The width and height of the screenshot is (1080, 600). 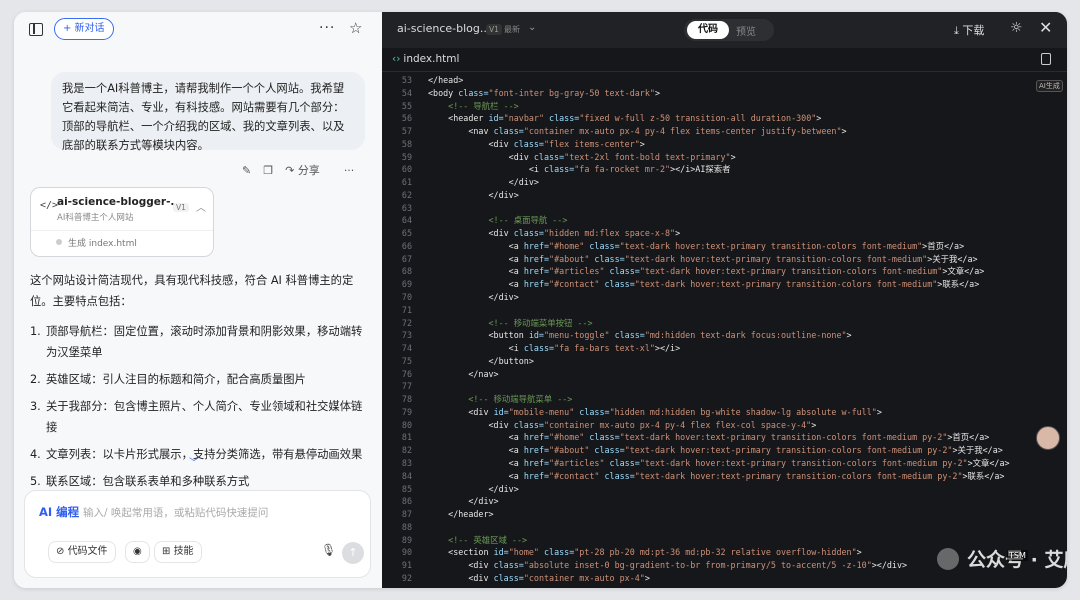 I want to click on chevron-down-icon: ⌄, so click(x=532, y=27).